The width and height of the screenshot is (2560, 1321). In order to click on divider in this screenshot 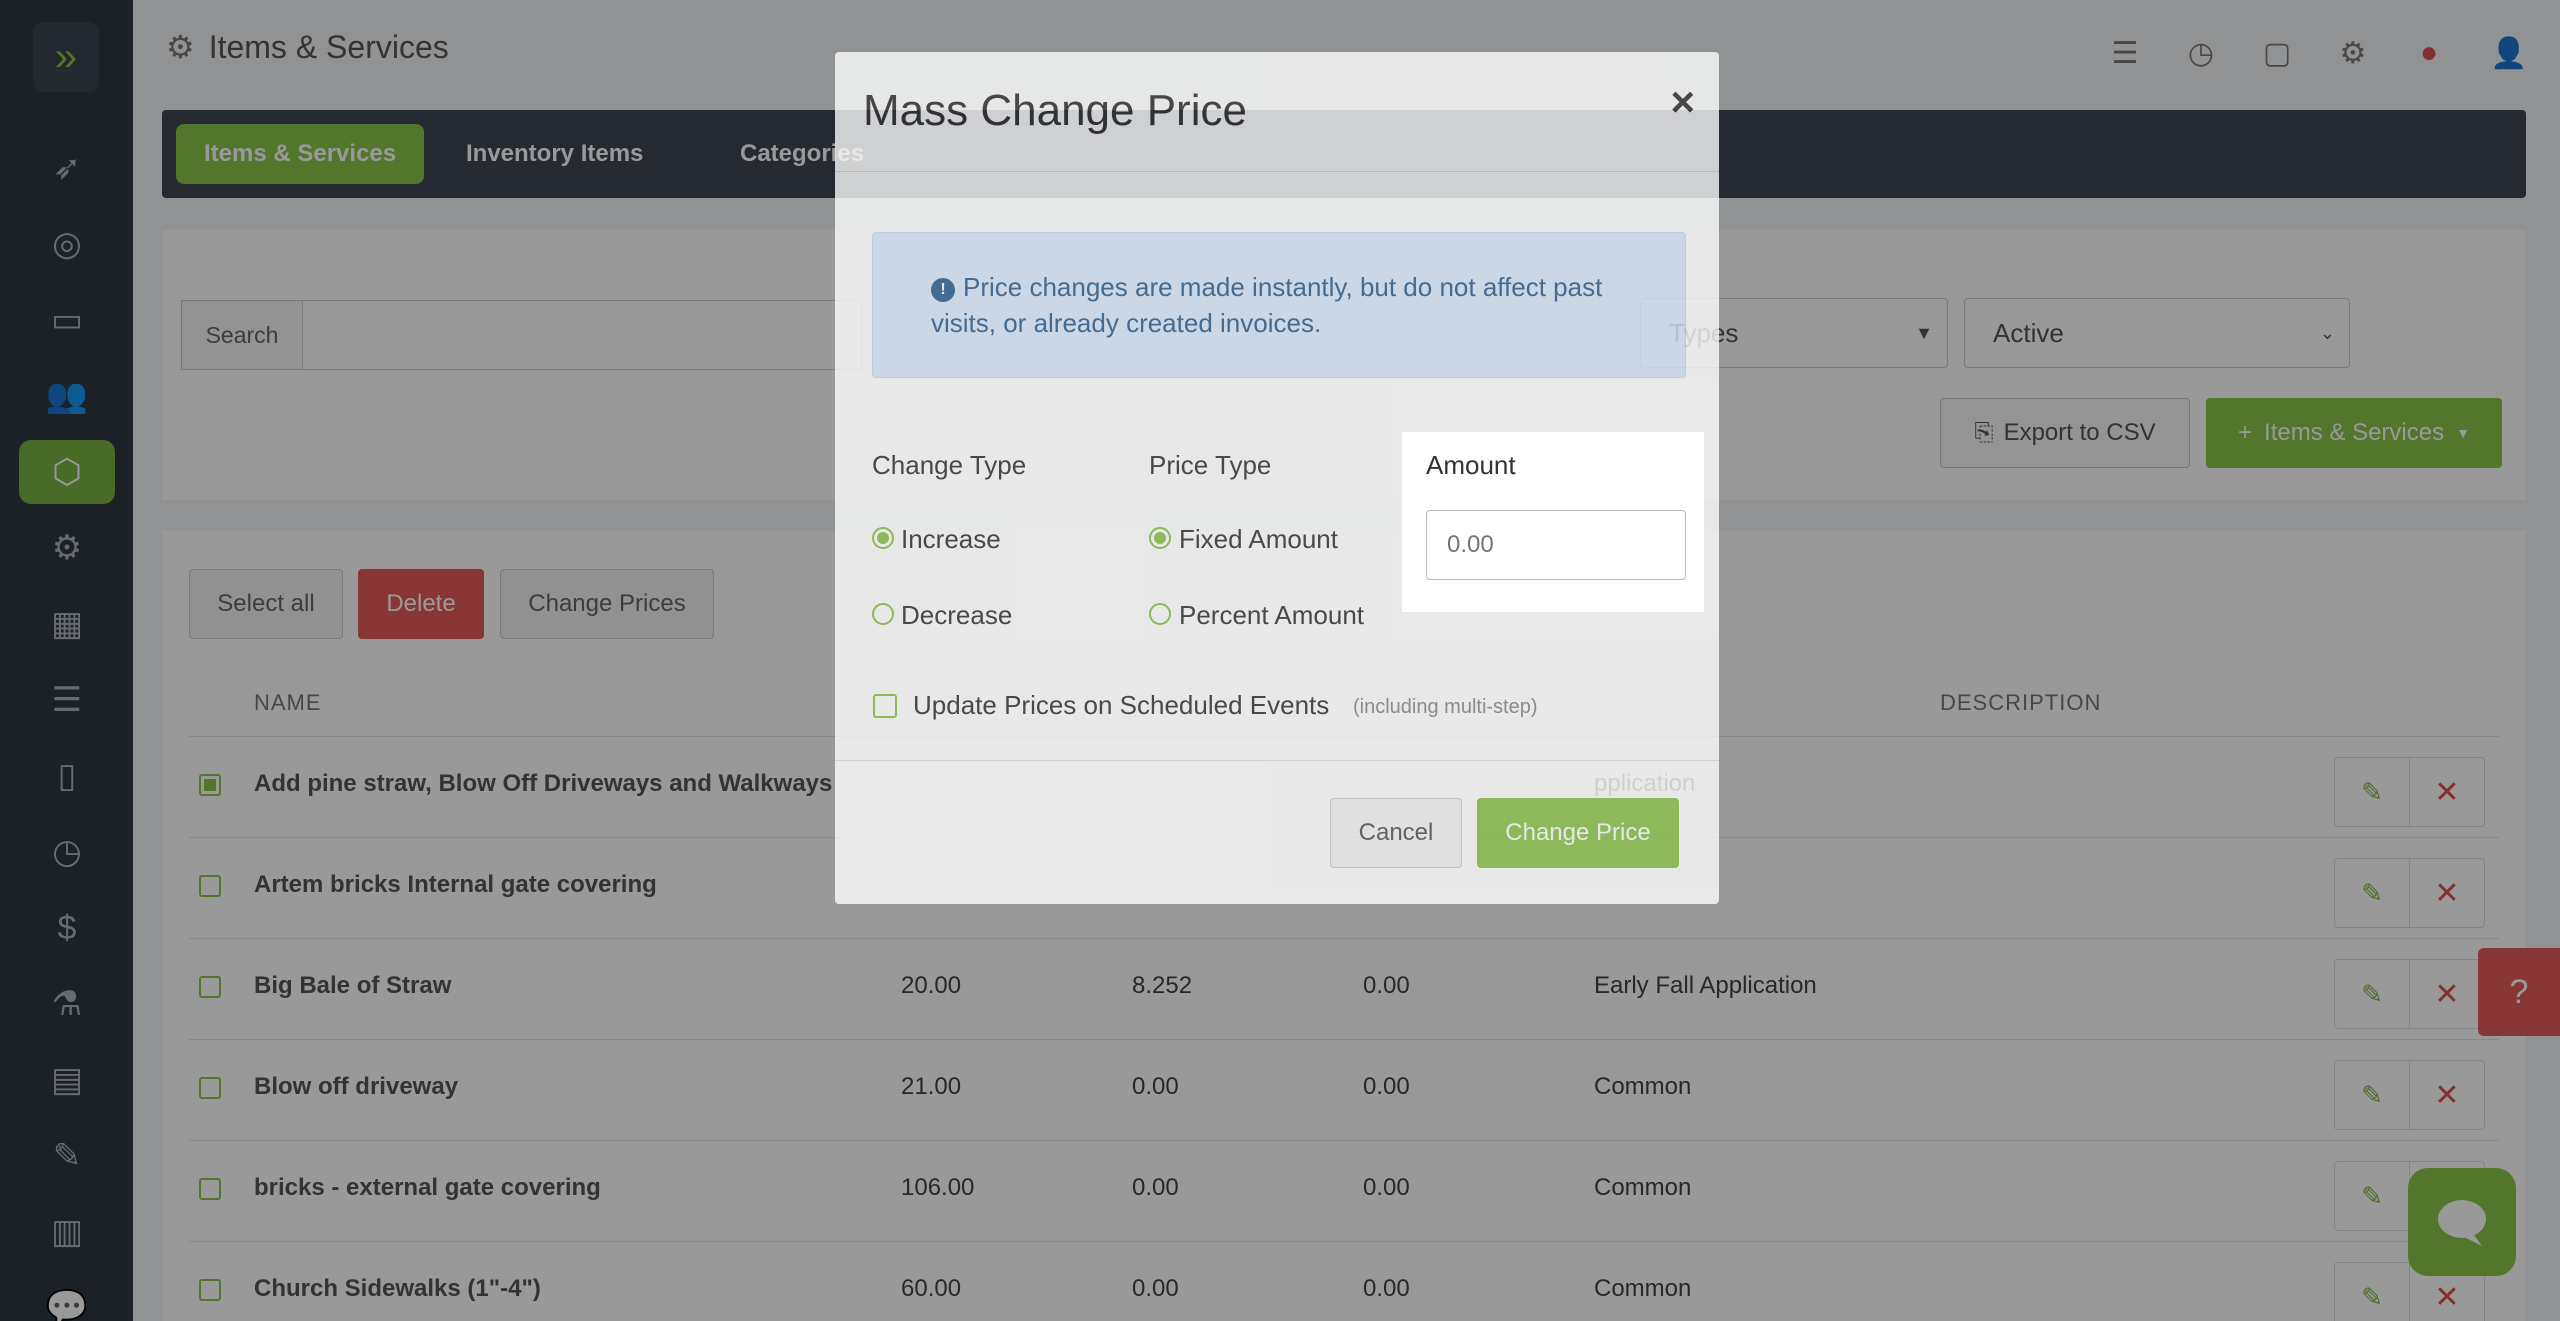, I will do `click(1277, 760)`.